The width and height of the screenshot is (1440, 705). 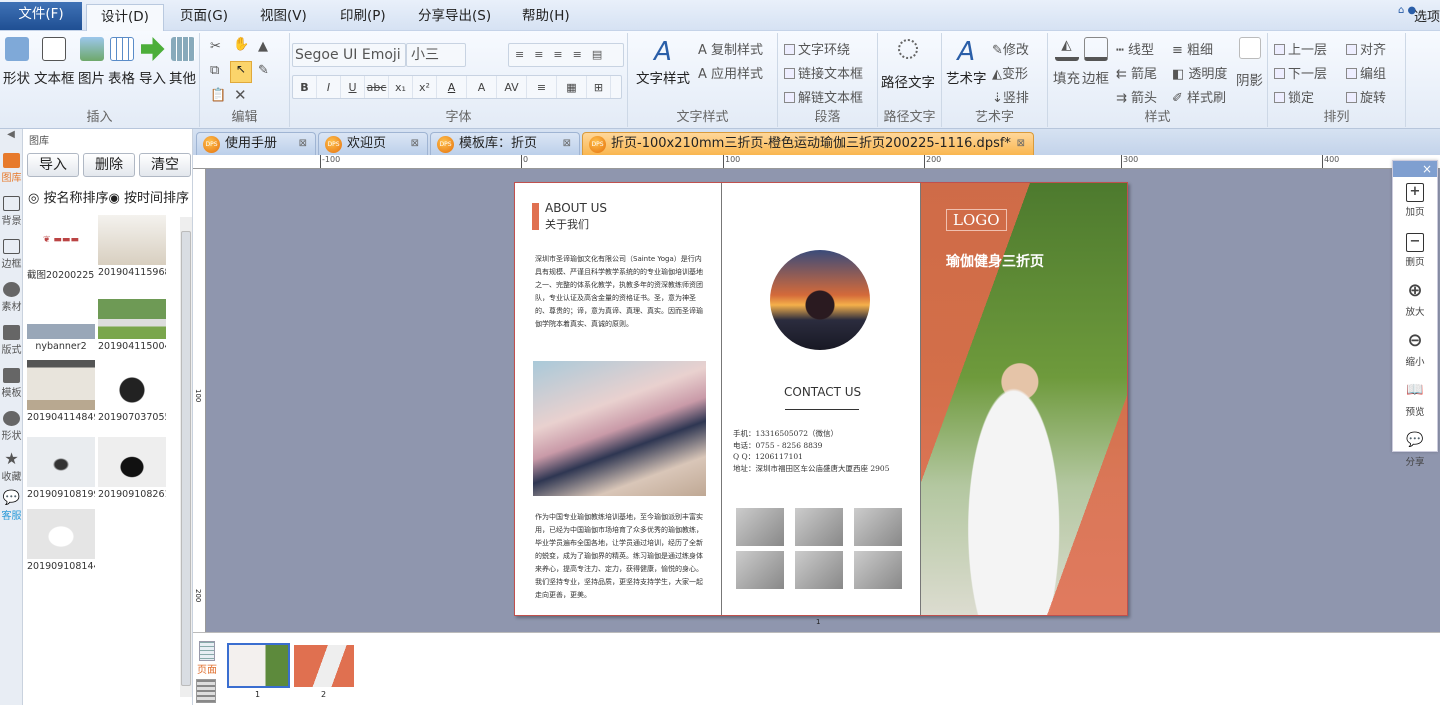 I want to click on underline-button: U, so click(x=353, y=87).